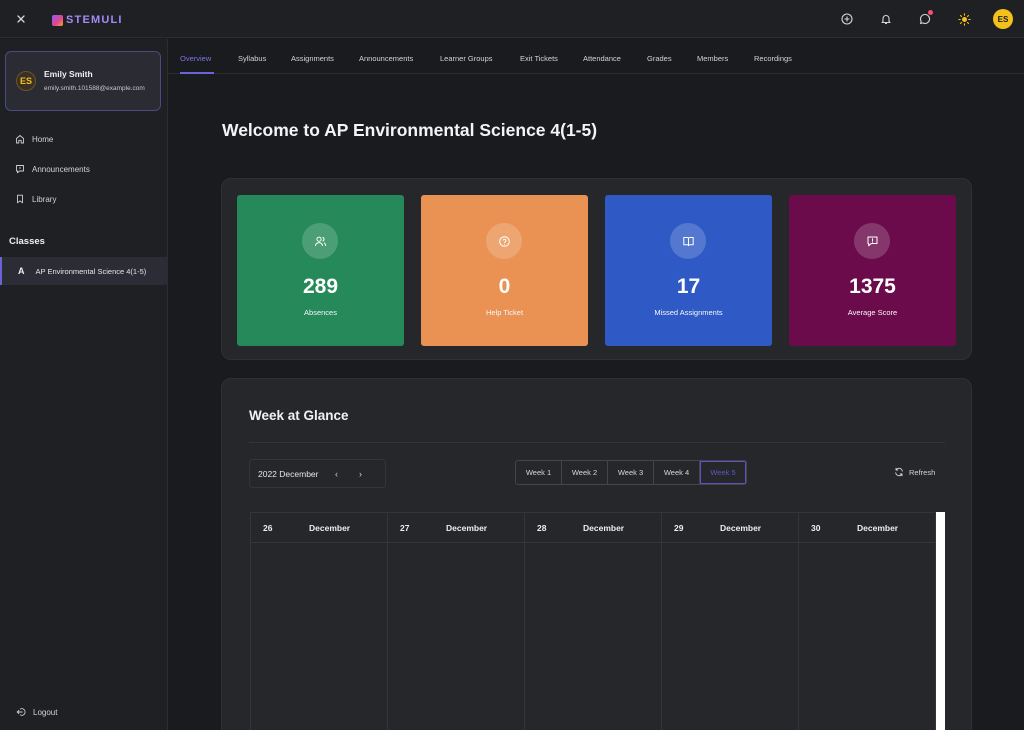 This screenshot has height=730, width=1024. I want to click on chat-icon, so click(925, 19).